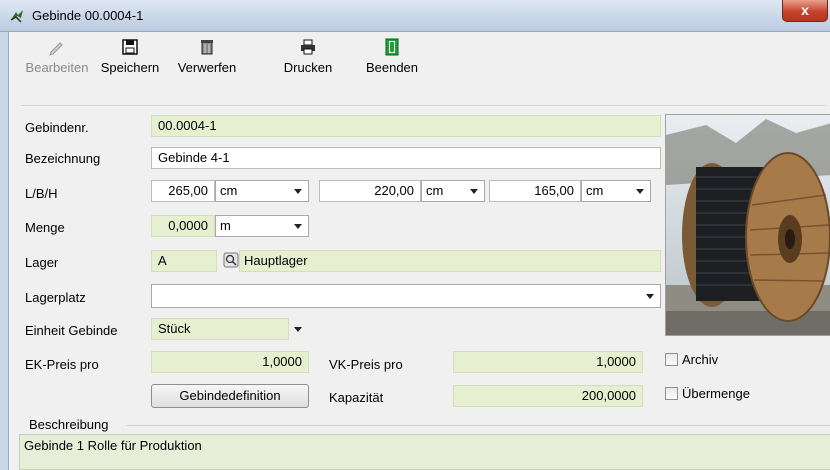  Describe the element at coordinates (415, 16) in the screenshot. I see `title-bar: Gebinde 00.0004-1 x` at that location.